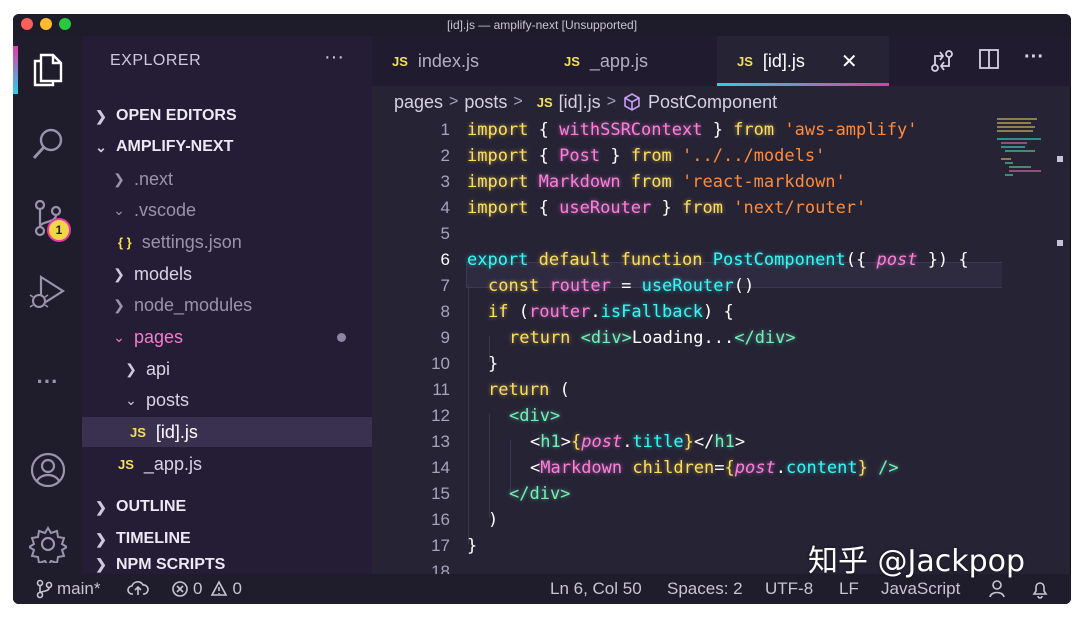 The image size is (1084, 617). What do you see at coordinates (27, 24) in the screenshot?
I see `close-window-button` at bounding box center [27, 24].